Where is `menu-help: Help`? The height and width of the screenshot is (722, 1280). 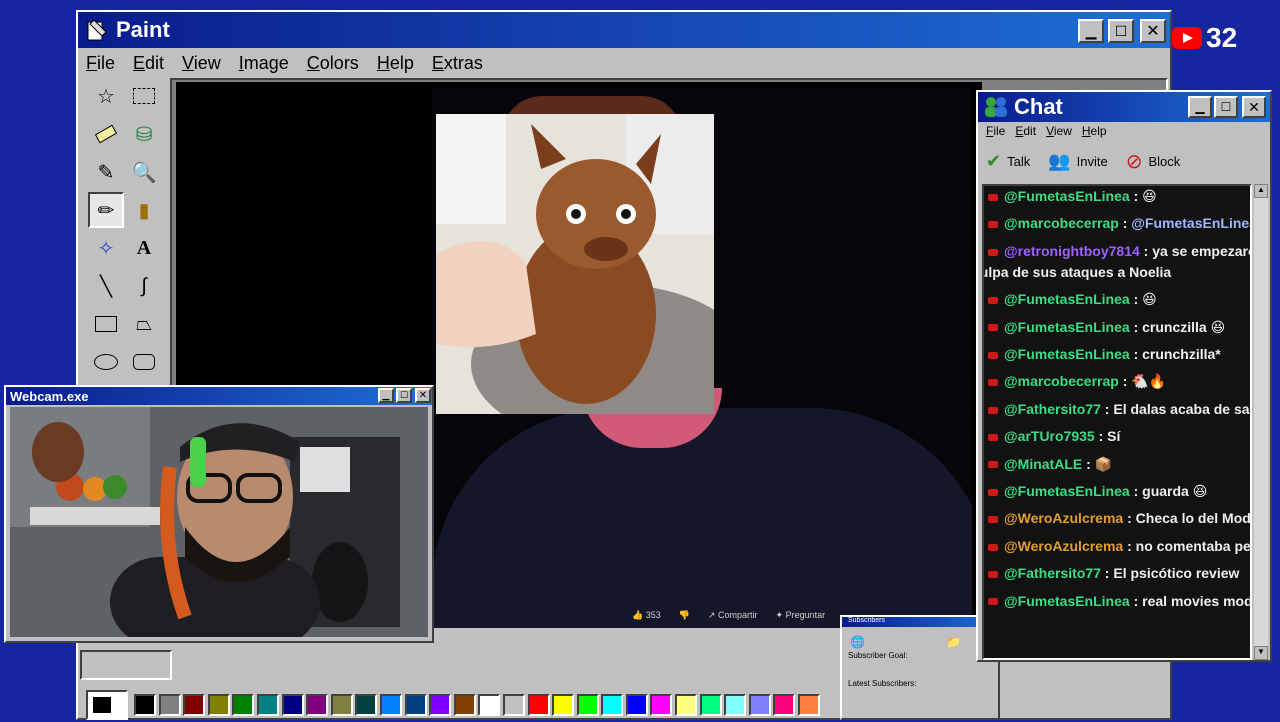 menu-help: Help is located at coordinates (395, 63).